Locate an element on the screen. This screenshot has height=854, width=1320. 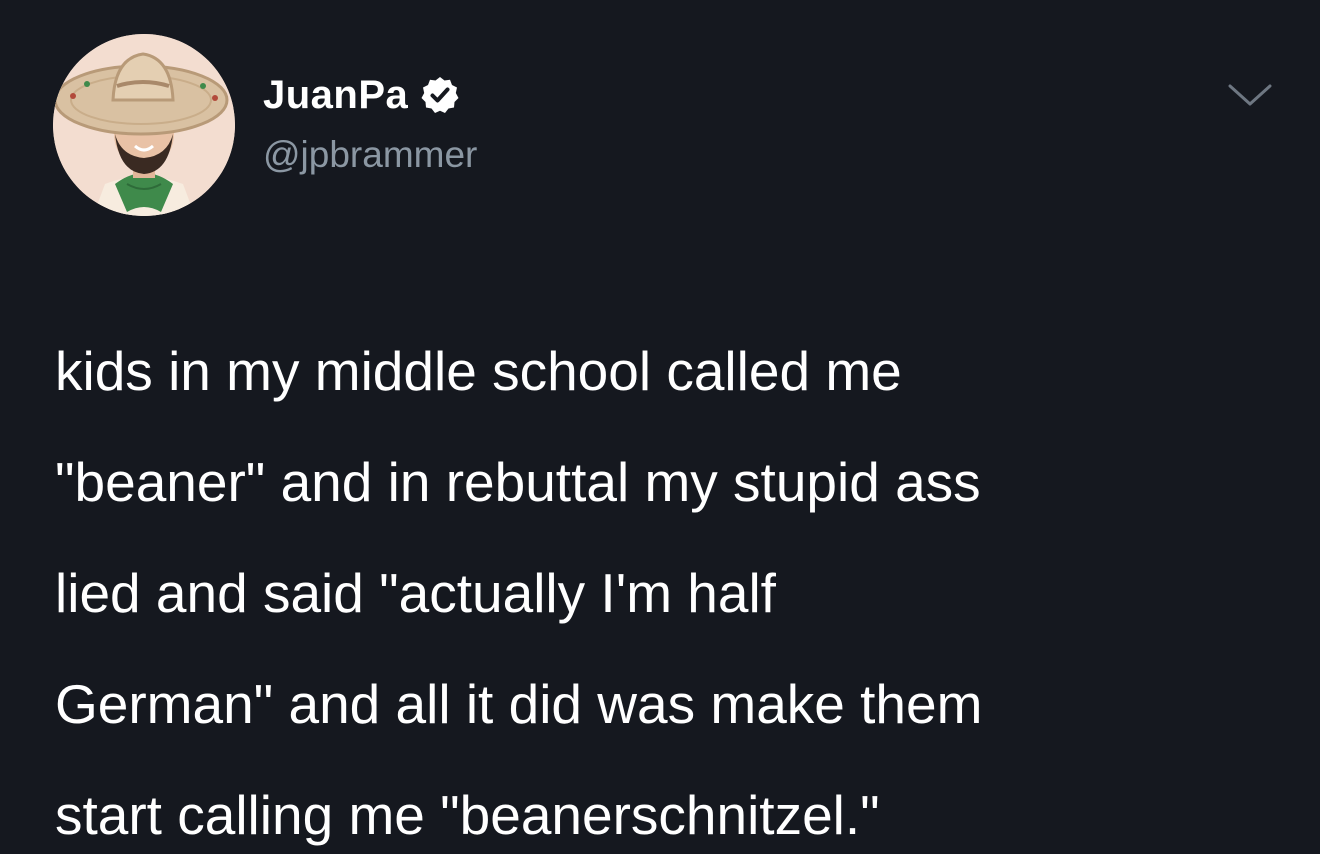
avatar is located at coordinates (144, 125).